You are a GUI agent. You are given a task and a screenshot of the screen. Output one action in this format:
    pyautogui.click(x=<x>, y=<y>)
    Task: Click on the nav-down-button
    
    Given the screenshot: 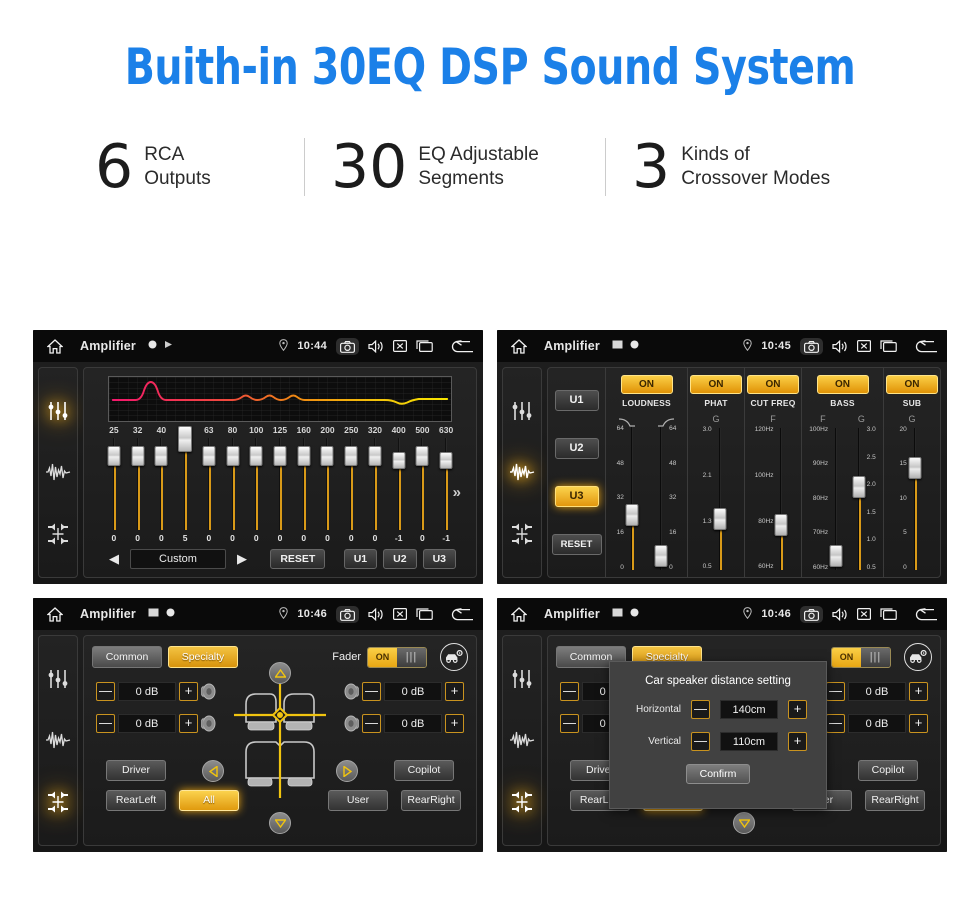 What is the action you would take?
    pyautogui.click(x=744, y=823)
    